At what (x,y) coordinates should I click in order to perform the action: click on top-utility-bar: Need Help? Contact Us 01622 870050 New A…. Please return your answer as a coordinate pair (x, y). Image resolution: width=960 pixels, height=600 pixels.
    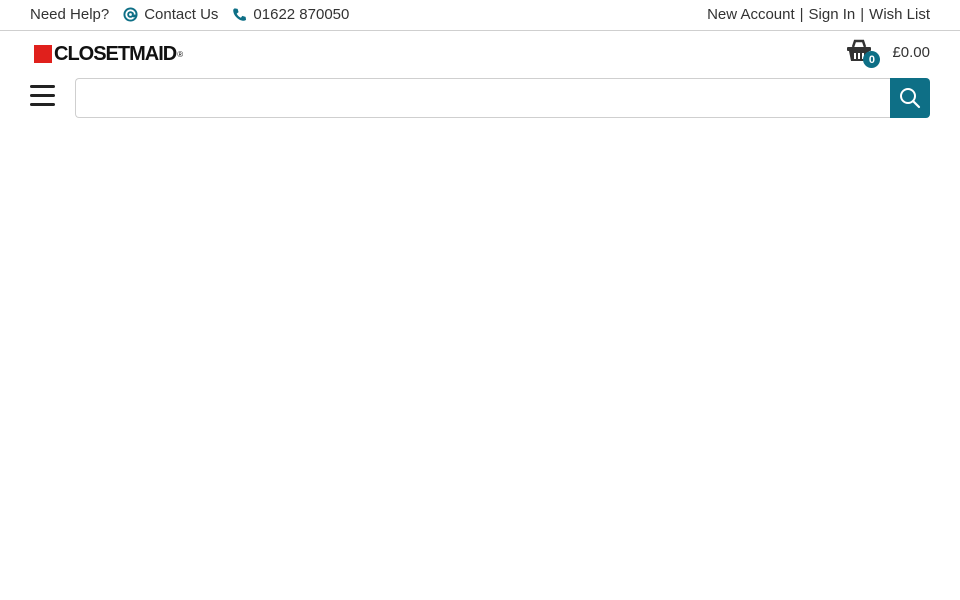
    Looking at the image, I should click on (480, 15).